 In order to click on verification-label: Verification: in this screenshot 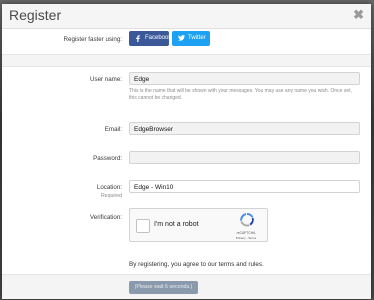, I will do `click(106, 217)`.